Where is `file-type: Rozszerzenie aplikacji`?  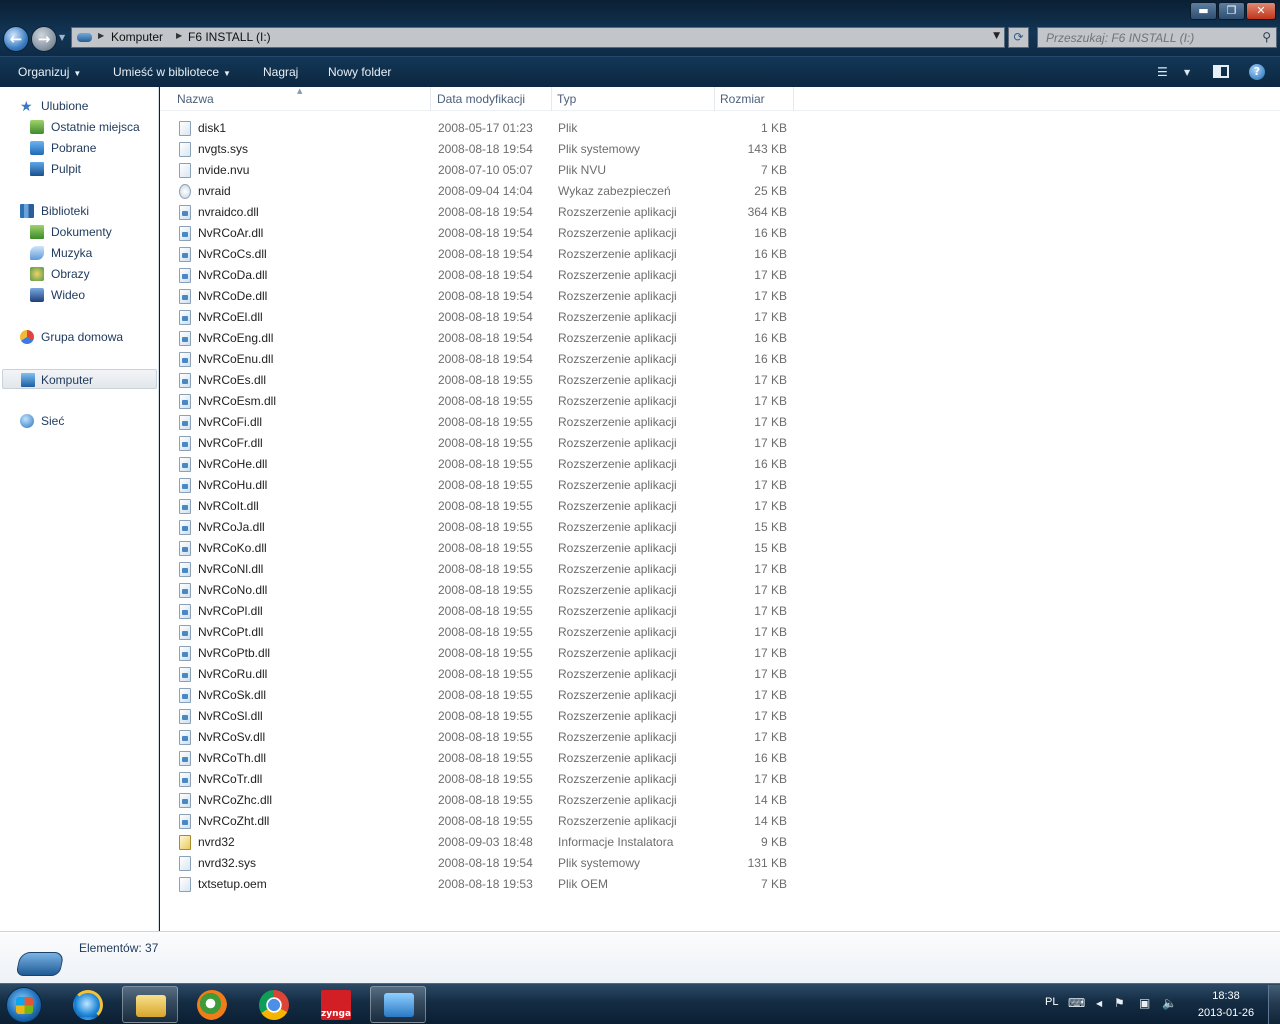 file-type: Rozszerzenie aplikacji is located at coordinates (617, 443).